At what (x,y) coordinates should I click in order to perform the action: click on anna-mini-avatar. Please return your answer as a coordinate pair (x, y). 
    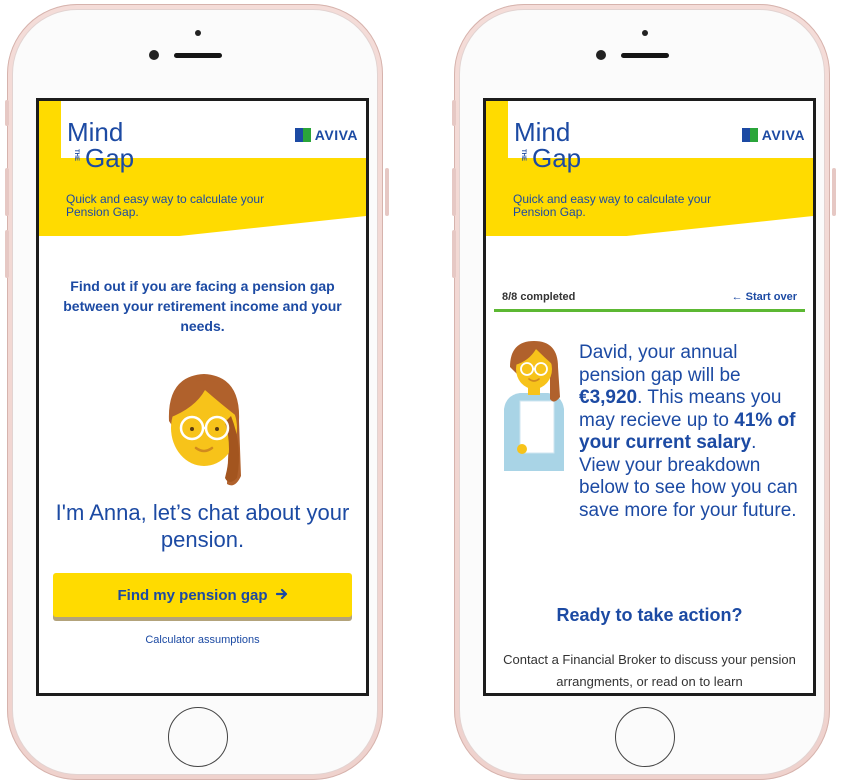
    Looking at the image, I should click on (534, 406).